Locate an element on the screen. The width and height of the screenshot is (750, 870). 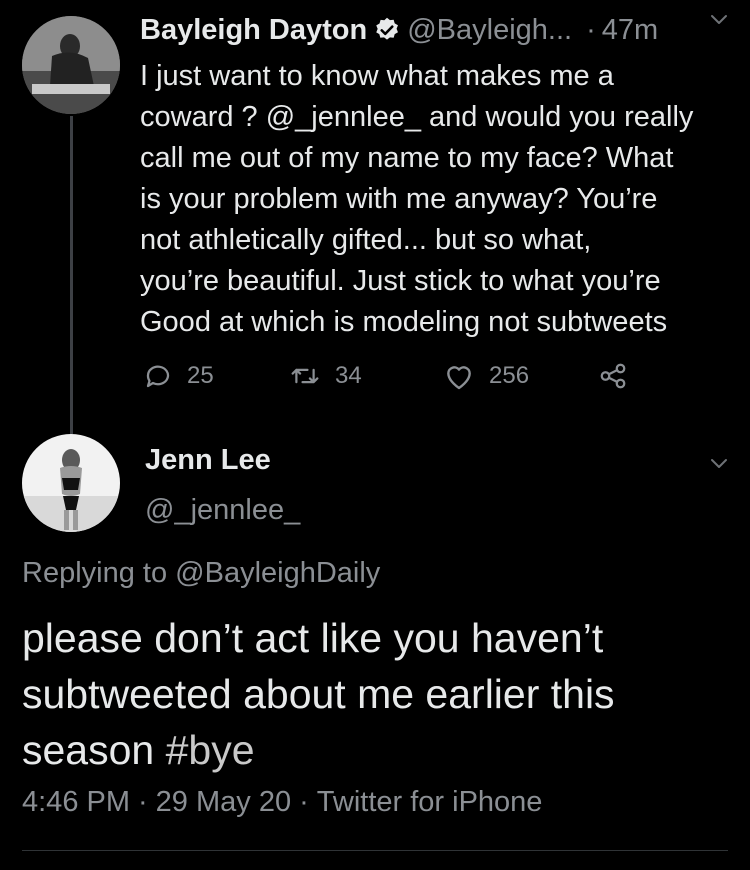
tweet-time: 47m is located at coordinates (630, 30).